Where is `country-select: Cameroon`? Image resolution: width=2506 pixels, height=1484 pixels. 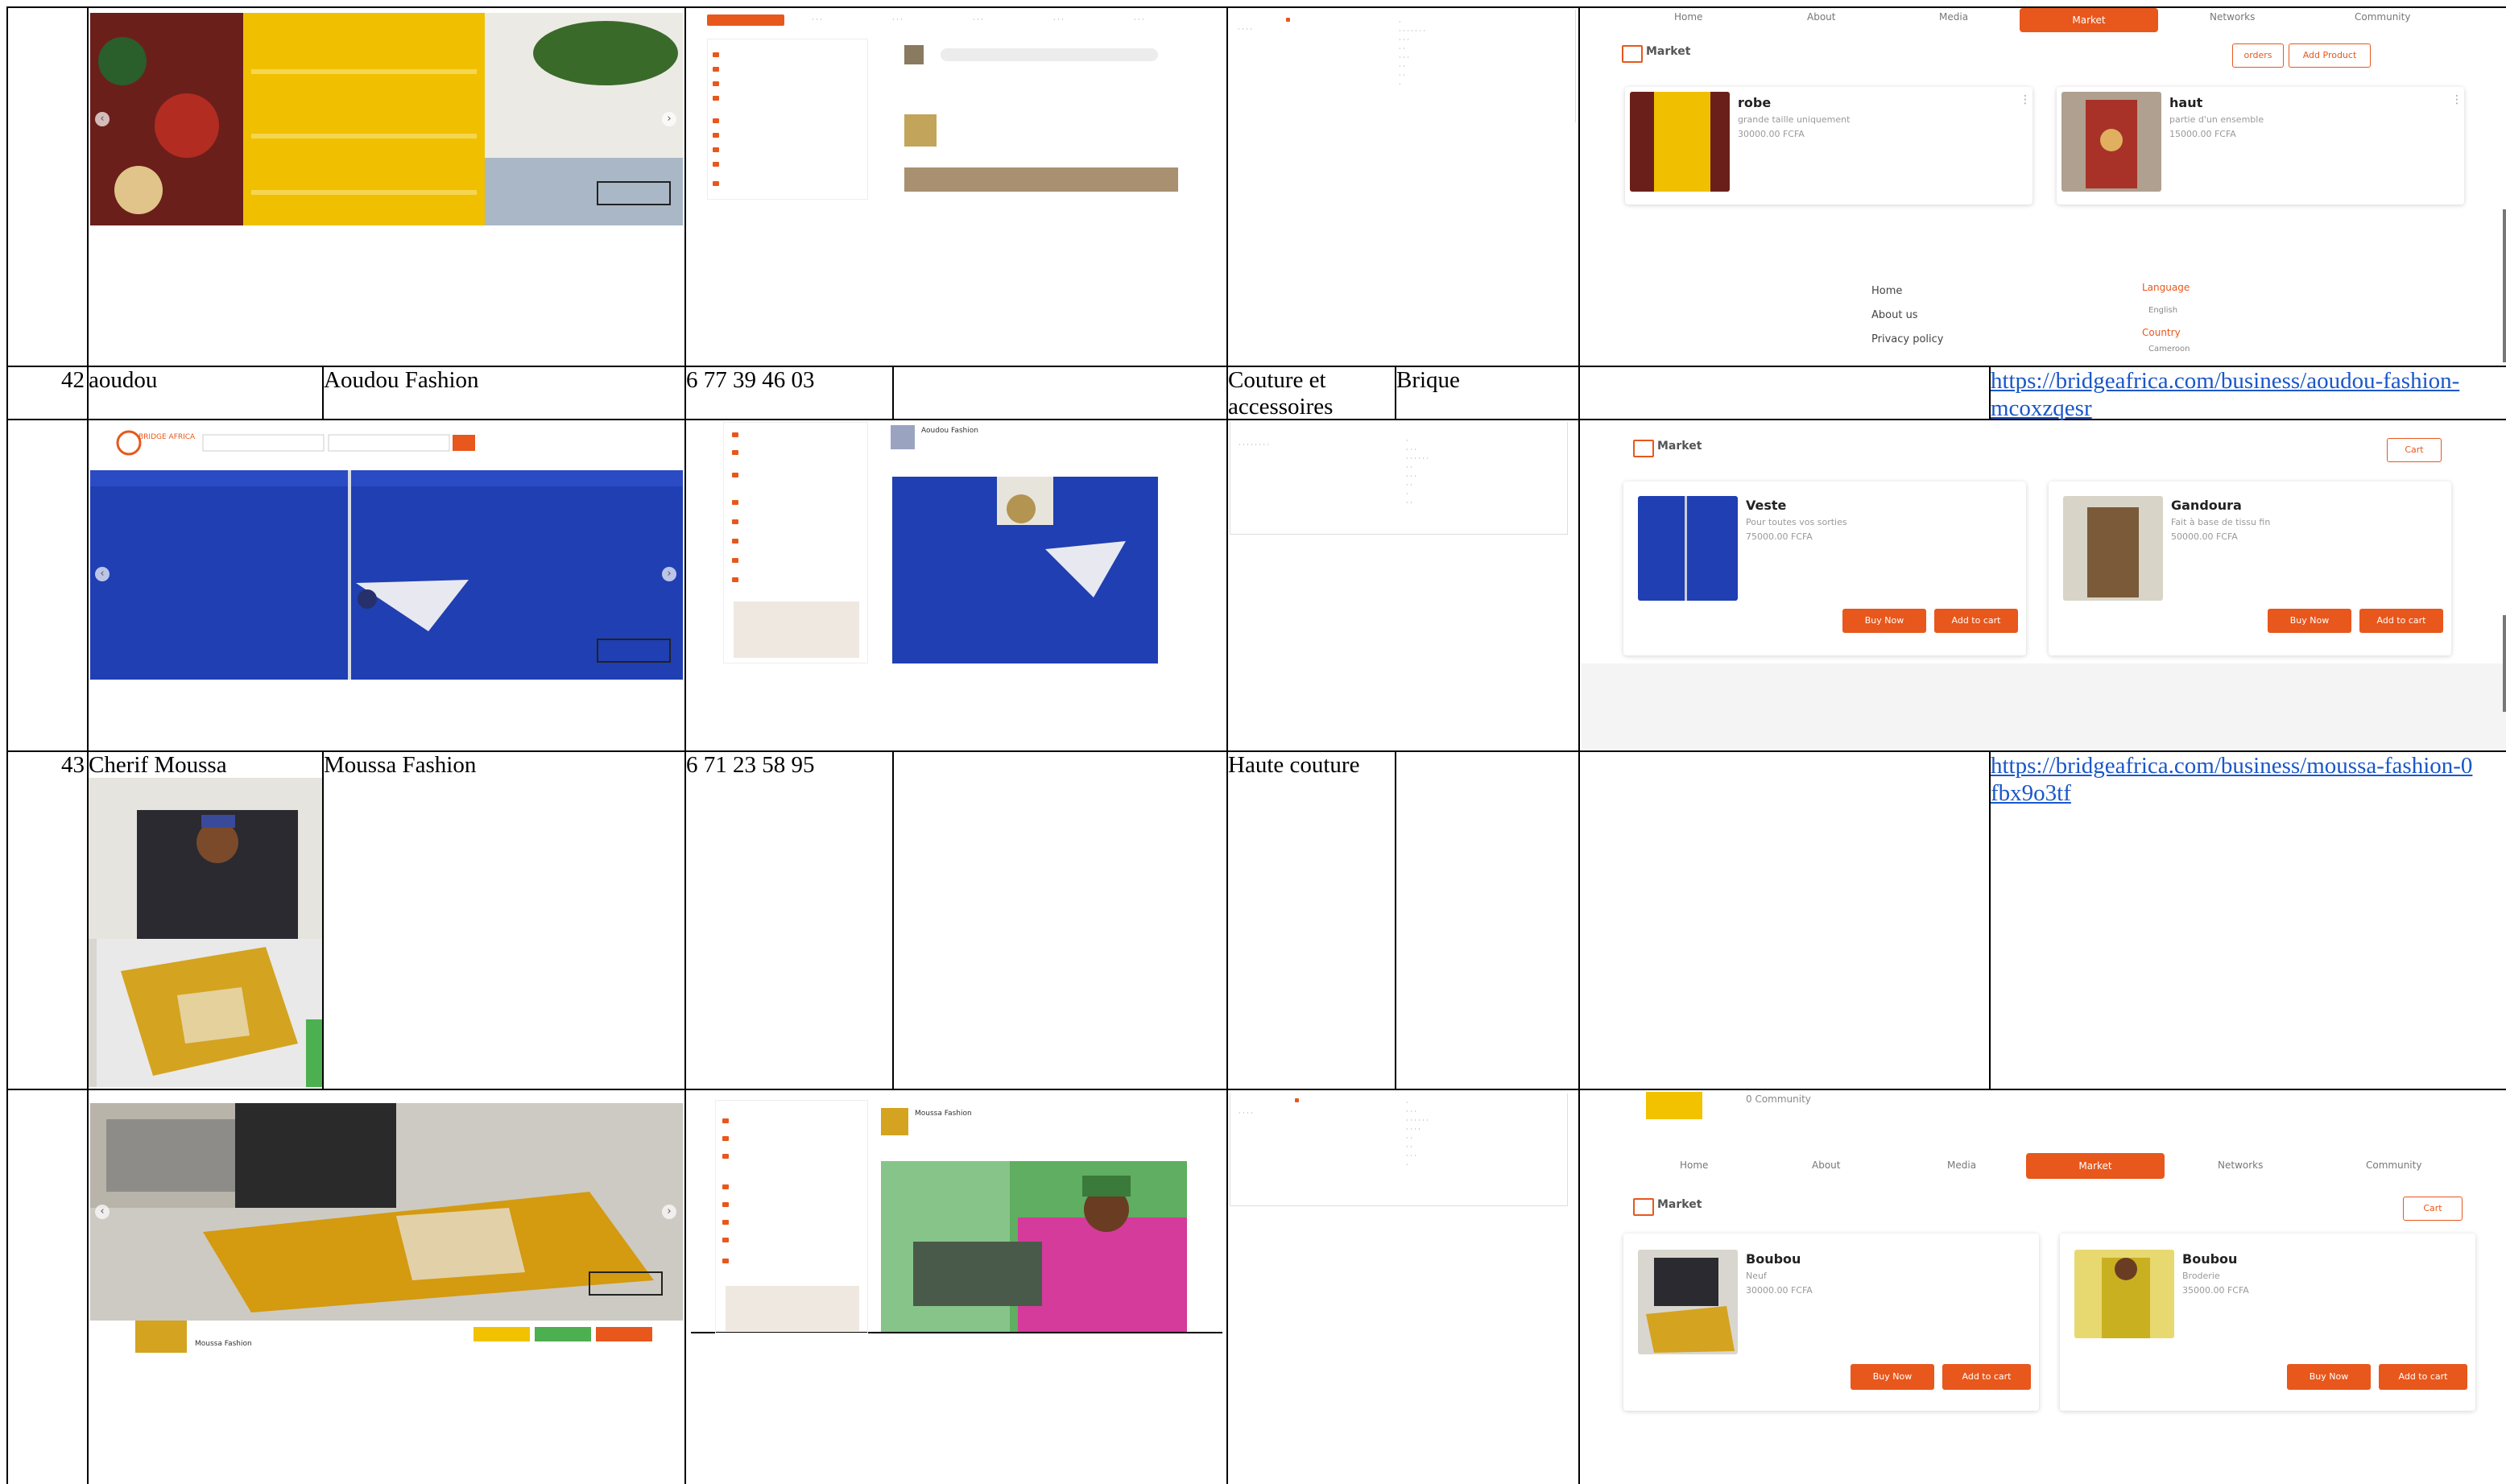
country-select: Cameroon is located at coordinates (2169, 349).